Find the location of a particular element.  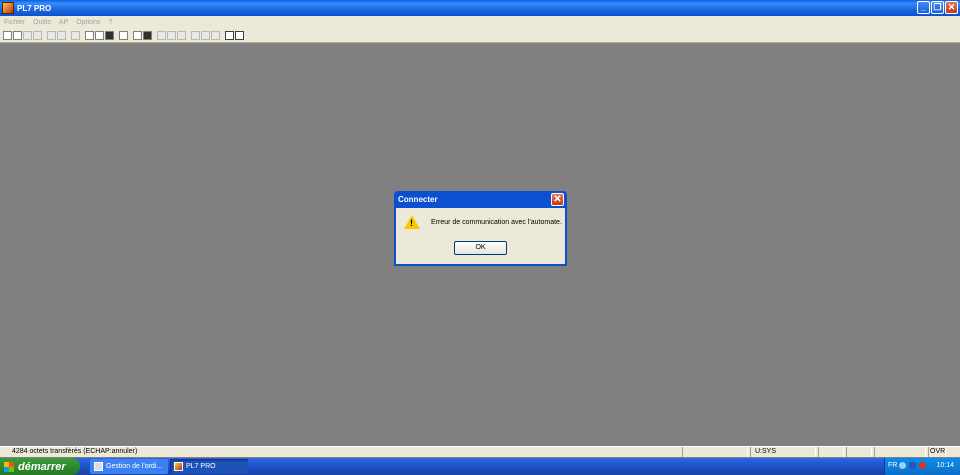

start-button: démarrer is located at coordinates (40, 466).